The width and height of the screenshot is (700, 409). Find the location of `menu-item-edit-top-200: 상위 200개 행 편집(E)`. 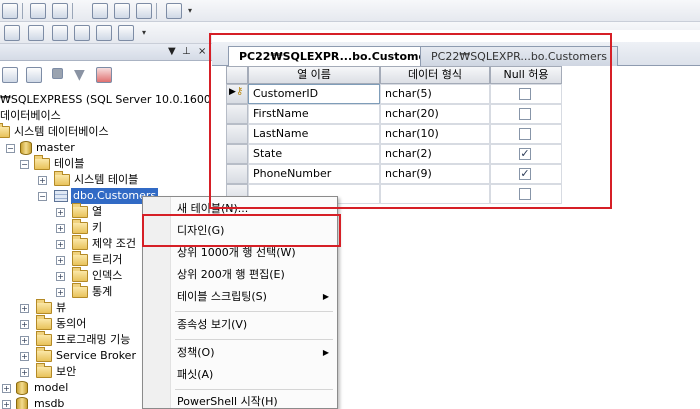

menu-item-edit-top-200: 상위 200개 행 편집(E) is located at coordinates (231, 275).